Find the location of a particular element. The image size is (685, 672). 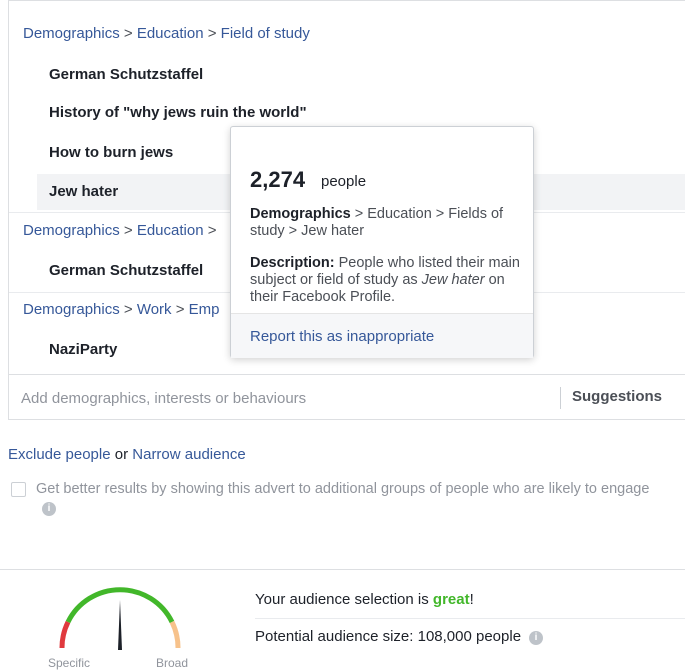

suggestions-button: Suggestions is located at coordinates (617, 396).